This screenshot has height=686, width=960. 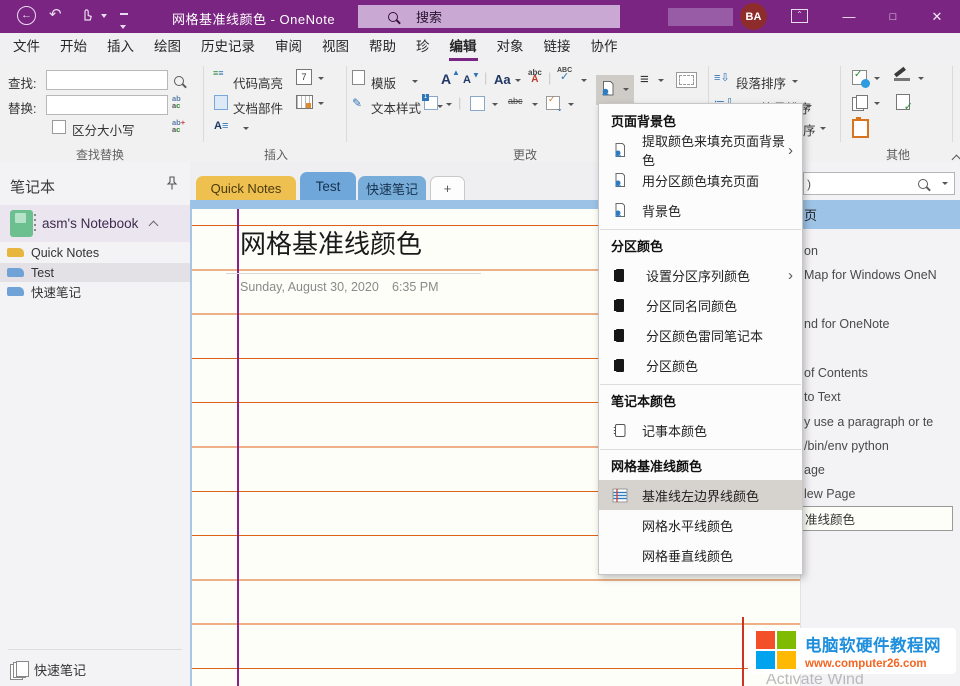 What do you see at coordinates (335, 47) in the screenshot?
I see `menubar-tab-view: 视图` at bounding box center [335, 47].